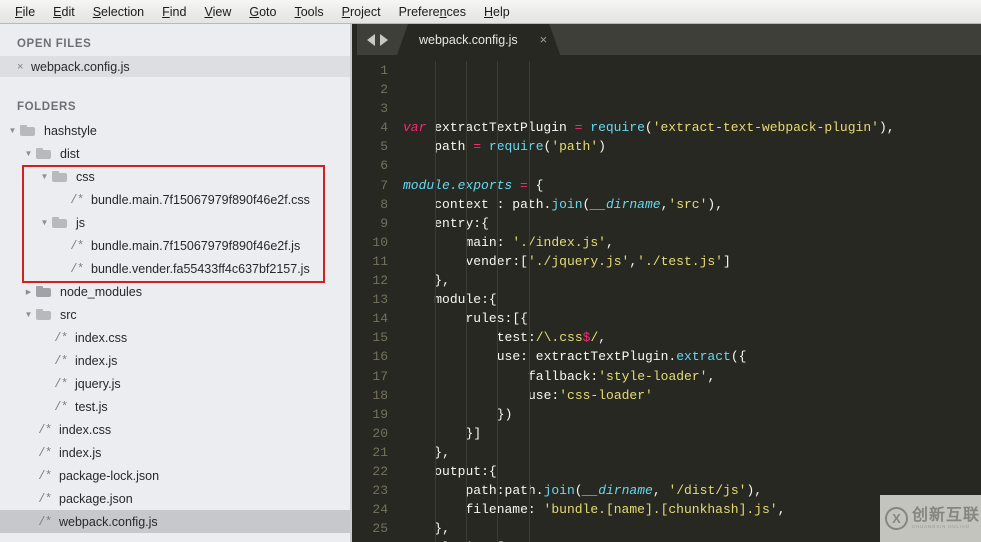 Image resolution: width=981 pixels, height=542 pixels. I want to click on tree-folder-row: dist, so click(175, 153).